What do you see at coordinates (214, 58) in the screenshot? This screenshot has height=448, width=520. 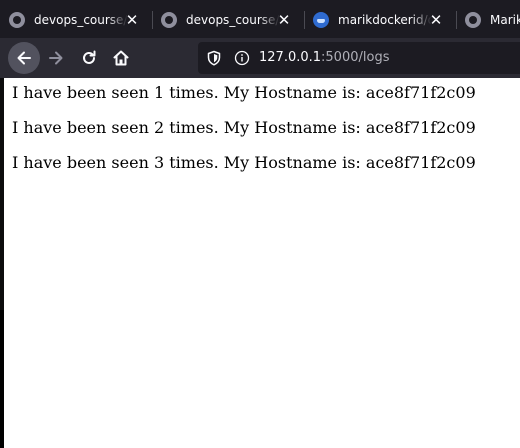 I see `tracking-protection-shield-icon` at bounding box center [214, 58].